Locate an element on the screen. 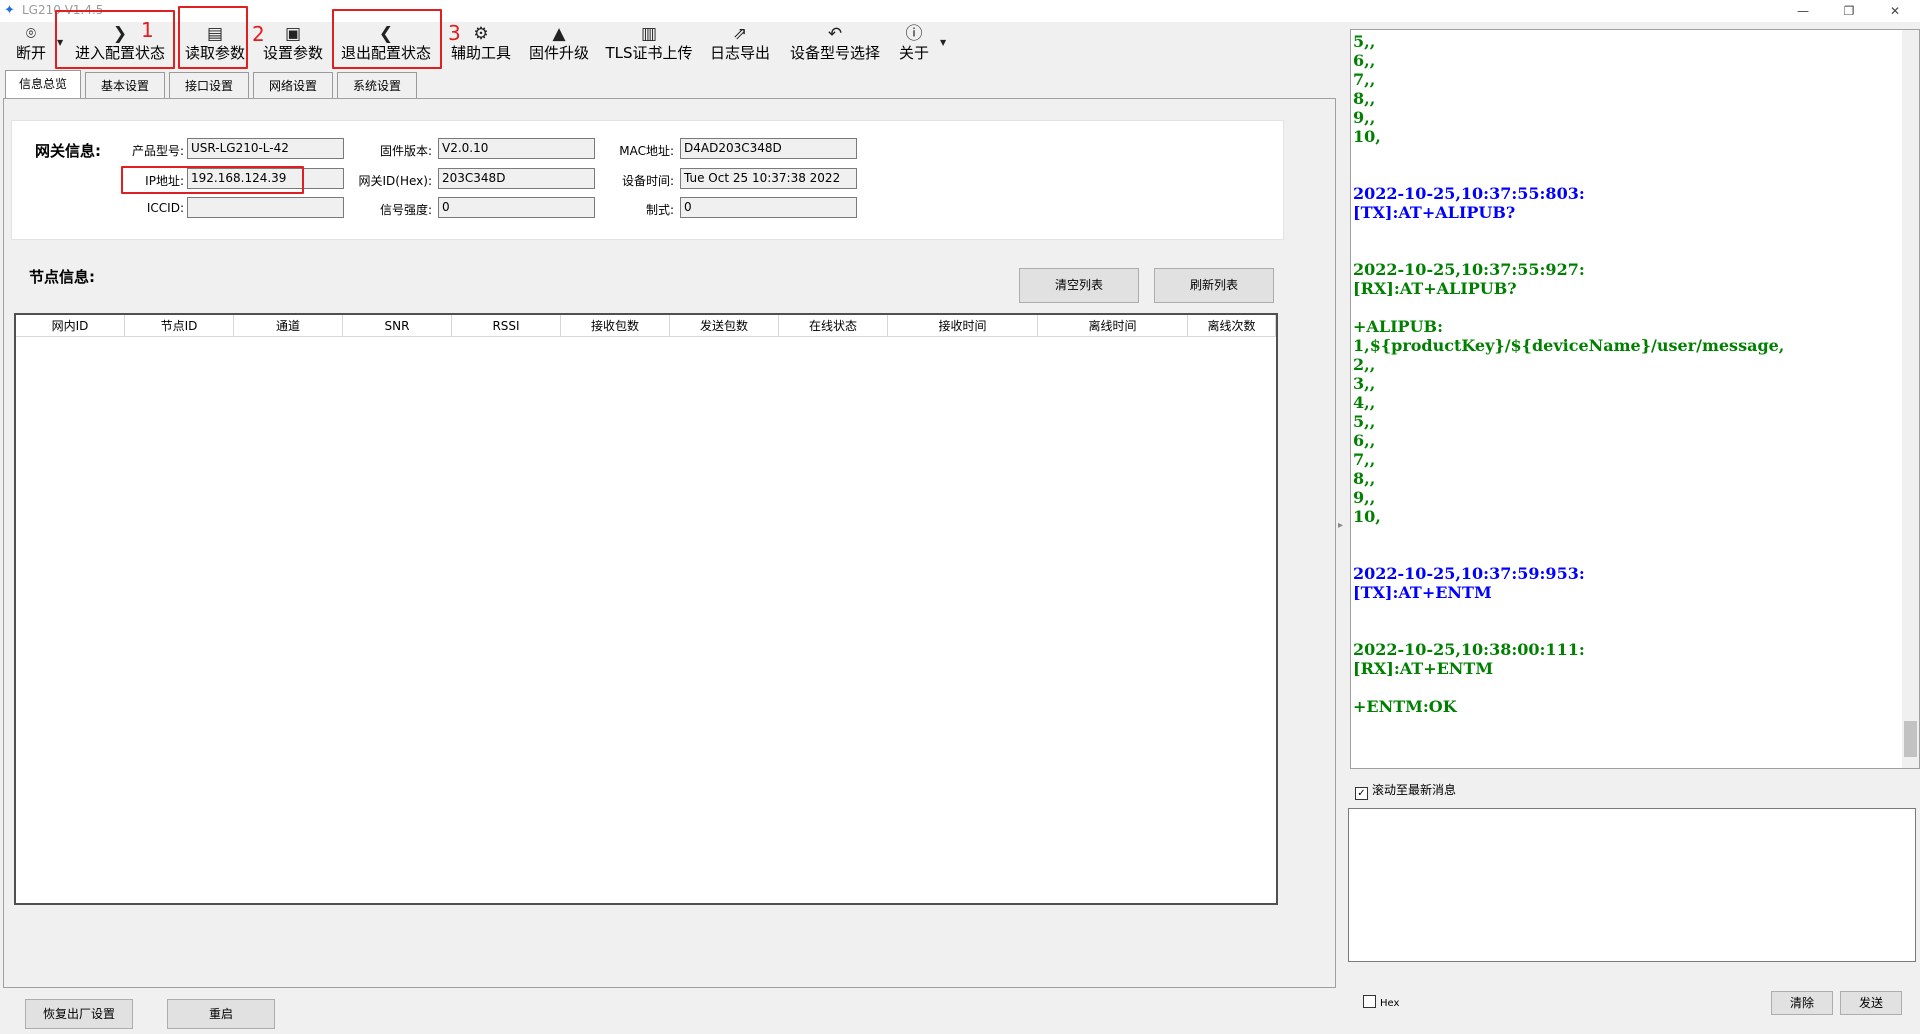 This screenshot has width=1920, height=1034. autoscroll-label: 滚动至最新消息 is located at coordinates (1414, 790).